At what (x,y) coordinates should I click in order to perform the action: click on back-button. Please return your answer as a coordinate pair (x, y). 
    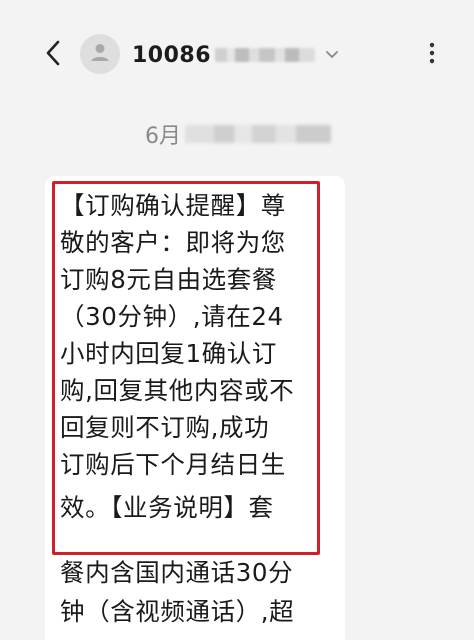
    Looking at the image, I should click on (53, 55).